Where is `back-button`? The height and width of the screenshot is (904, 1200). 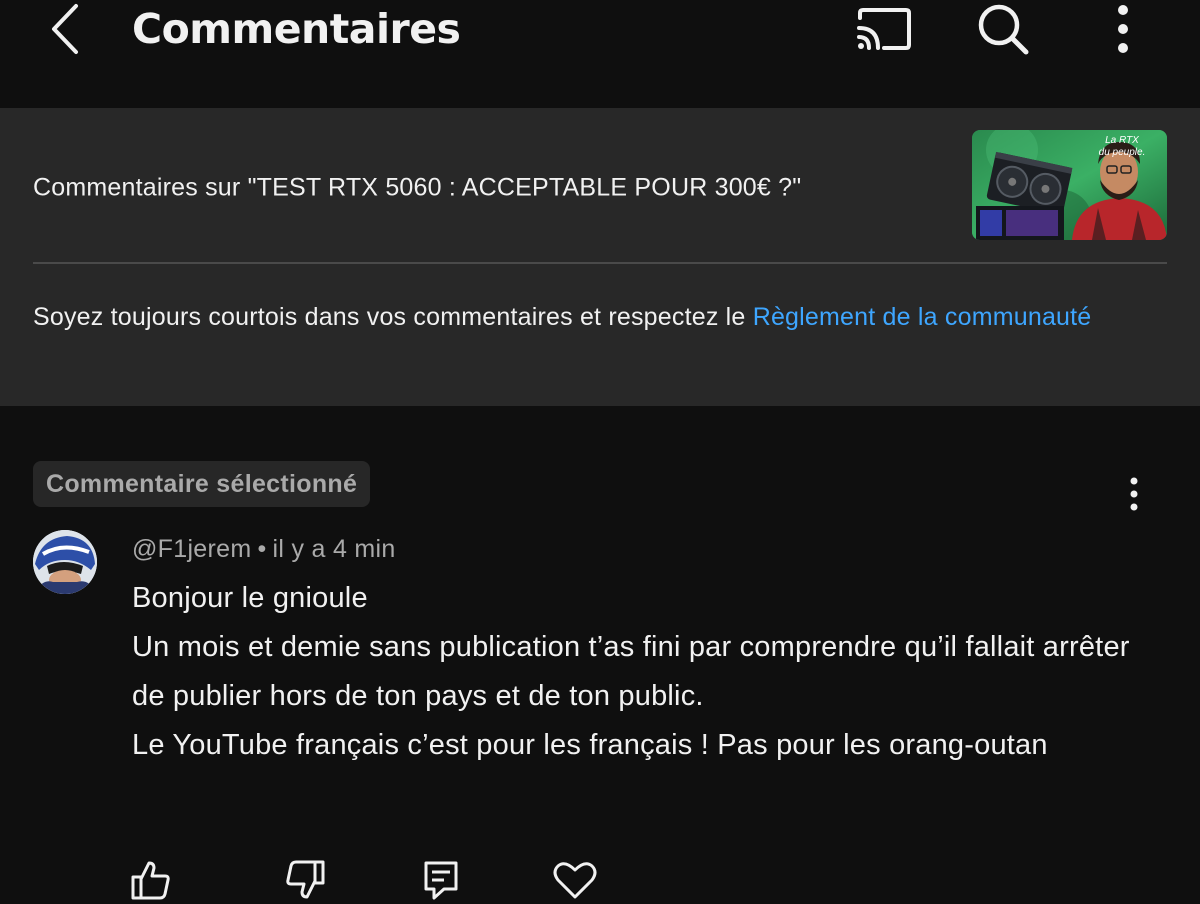
back-button is located at coordinates (65, 29).